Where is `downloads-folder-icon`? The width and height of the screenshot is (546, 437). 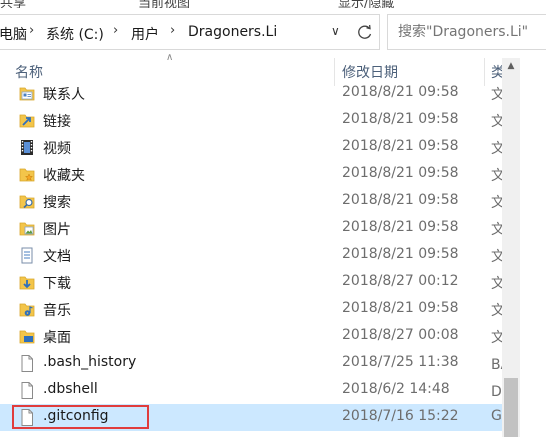
downloads-folder-icon is located at coordinates (27, 282).